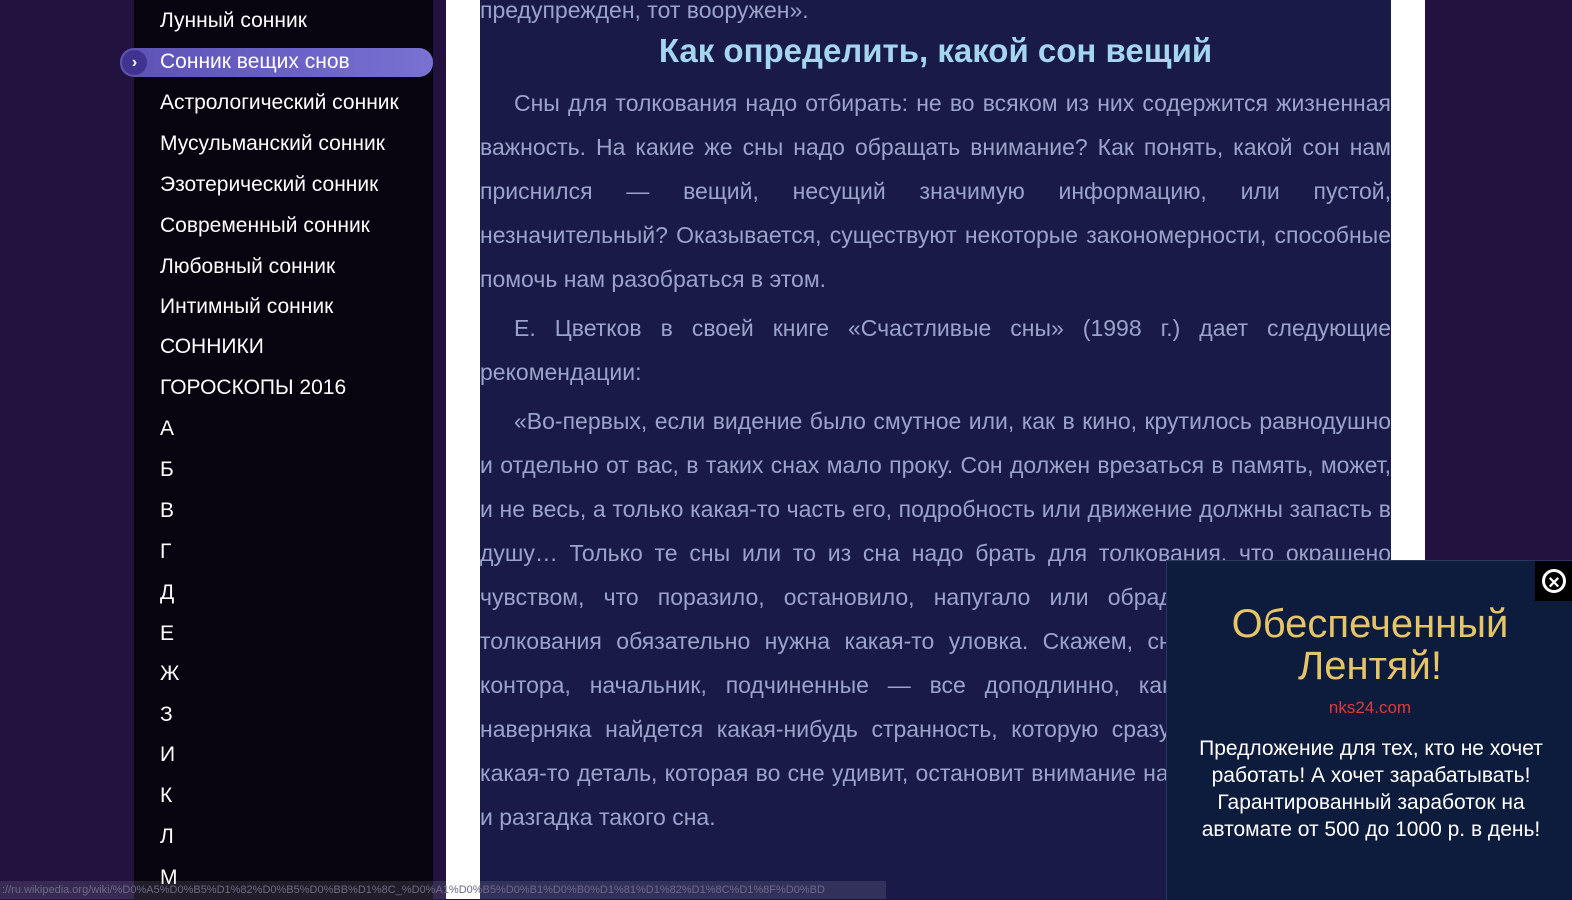 Image resolution: width=1572 pixels, height=900 pixels. Describe the element at coordinates (1369, 645) in the screenshot. I see `popup-title: Обеспеченный Лентяй!` at that location.